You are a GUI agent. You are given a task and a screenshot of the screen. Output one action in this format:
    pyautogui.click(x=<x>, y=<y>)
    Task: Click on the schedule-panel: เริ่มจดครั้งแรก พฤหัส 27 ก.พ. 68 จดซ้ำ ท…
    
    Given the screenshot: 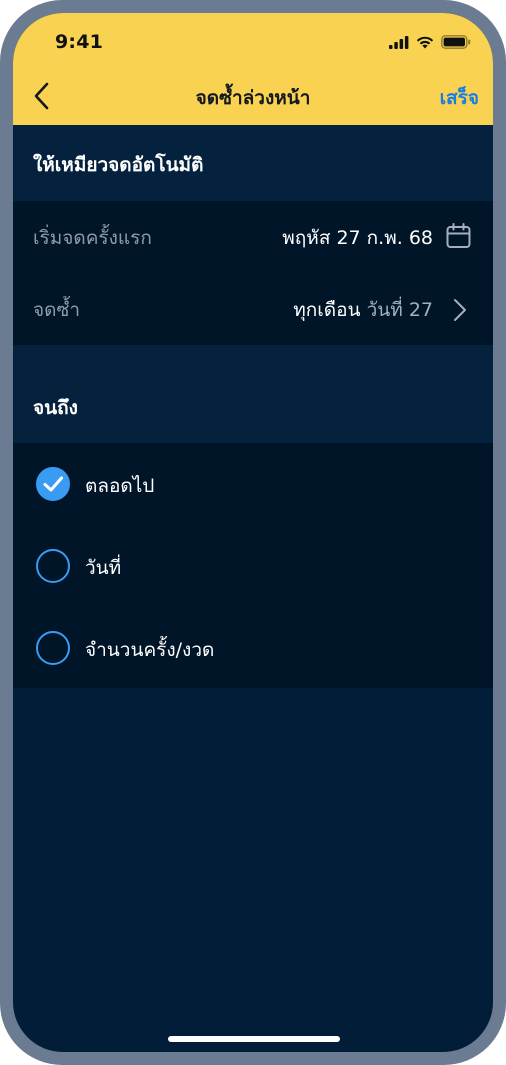 What is the action you would take?
    pyautogui.click(x=253, y=273)
    